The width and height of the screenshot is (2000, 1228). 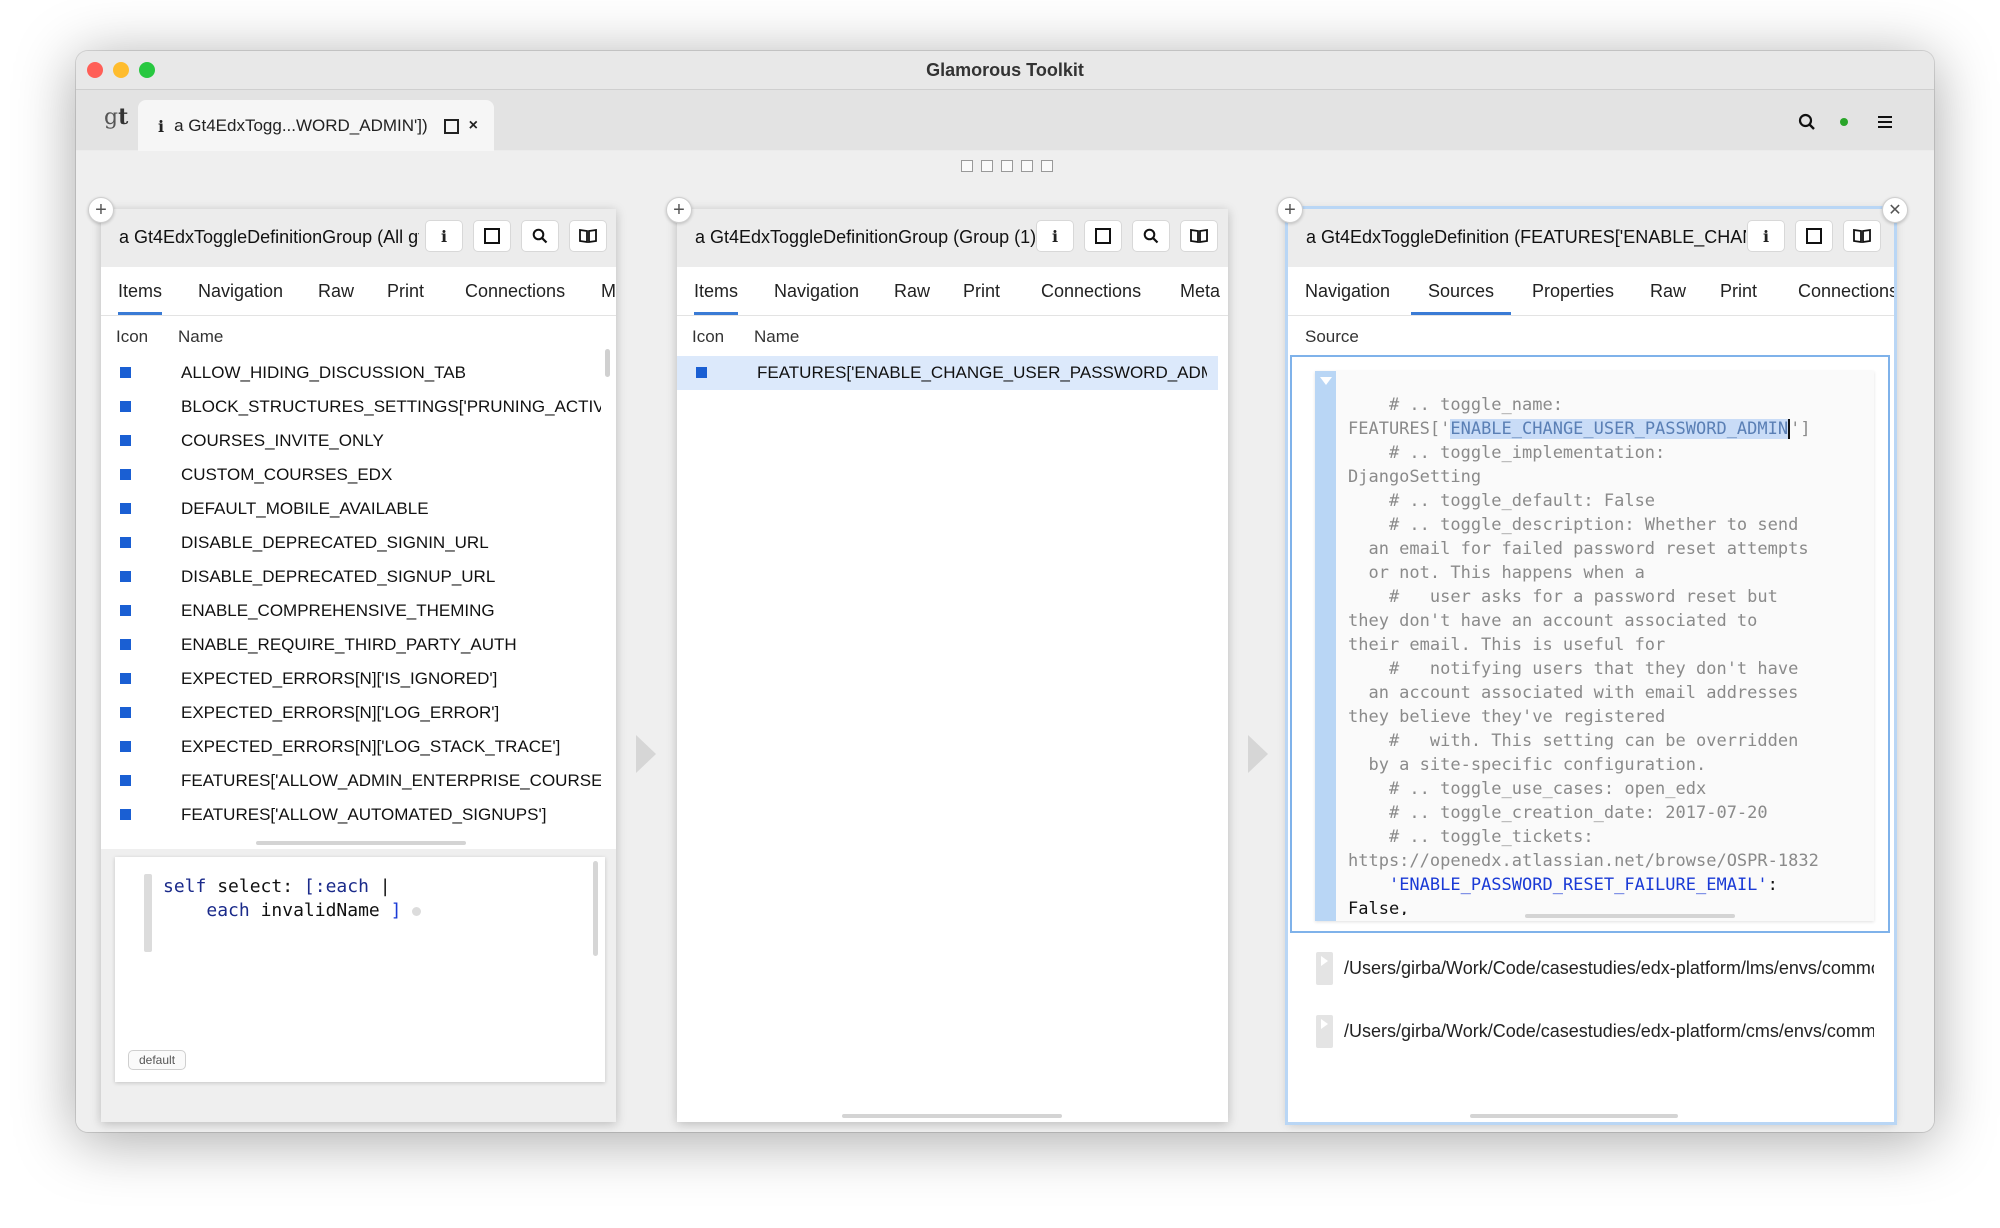 What do you see at coordinates (355, 713) in the screenshot?
I see `list-item: EXPECTED_ERRORS[N]['LOG_ERROR']` at bounding box center [355, 713].